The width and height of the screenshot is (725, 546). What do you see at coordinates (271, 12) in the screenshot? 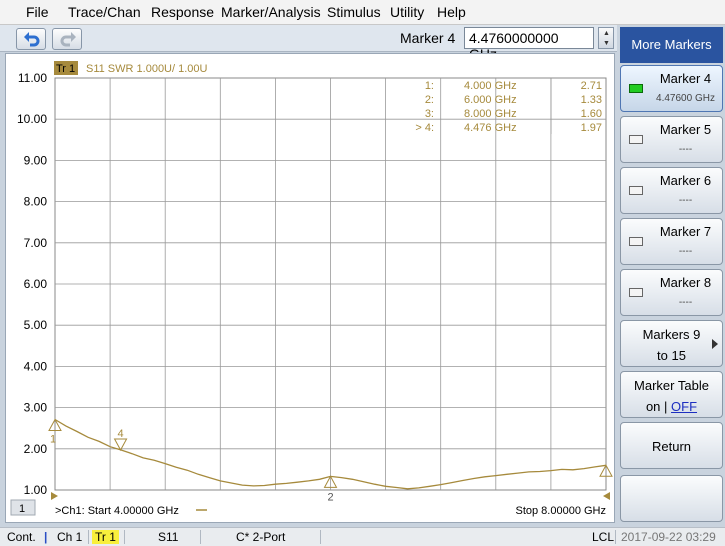
I see `menu-marker-analysis: Marker/Analysis` at bounding box center [271, 12].